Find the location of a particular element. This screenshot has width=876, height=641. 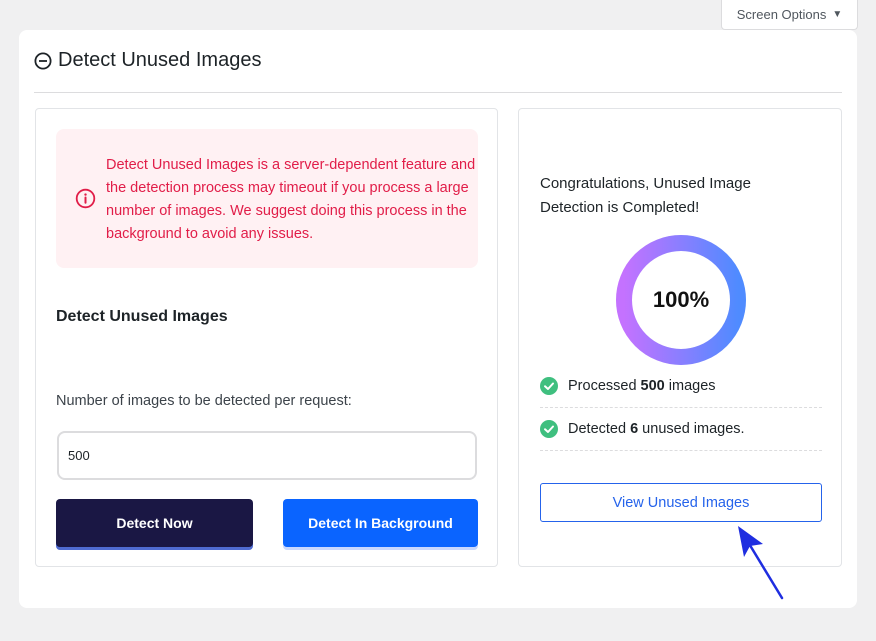

detected-stat: Detected 6 unused images. is located at coordinates (681, 429).